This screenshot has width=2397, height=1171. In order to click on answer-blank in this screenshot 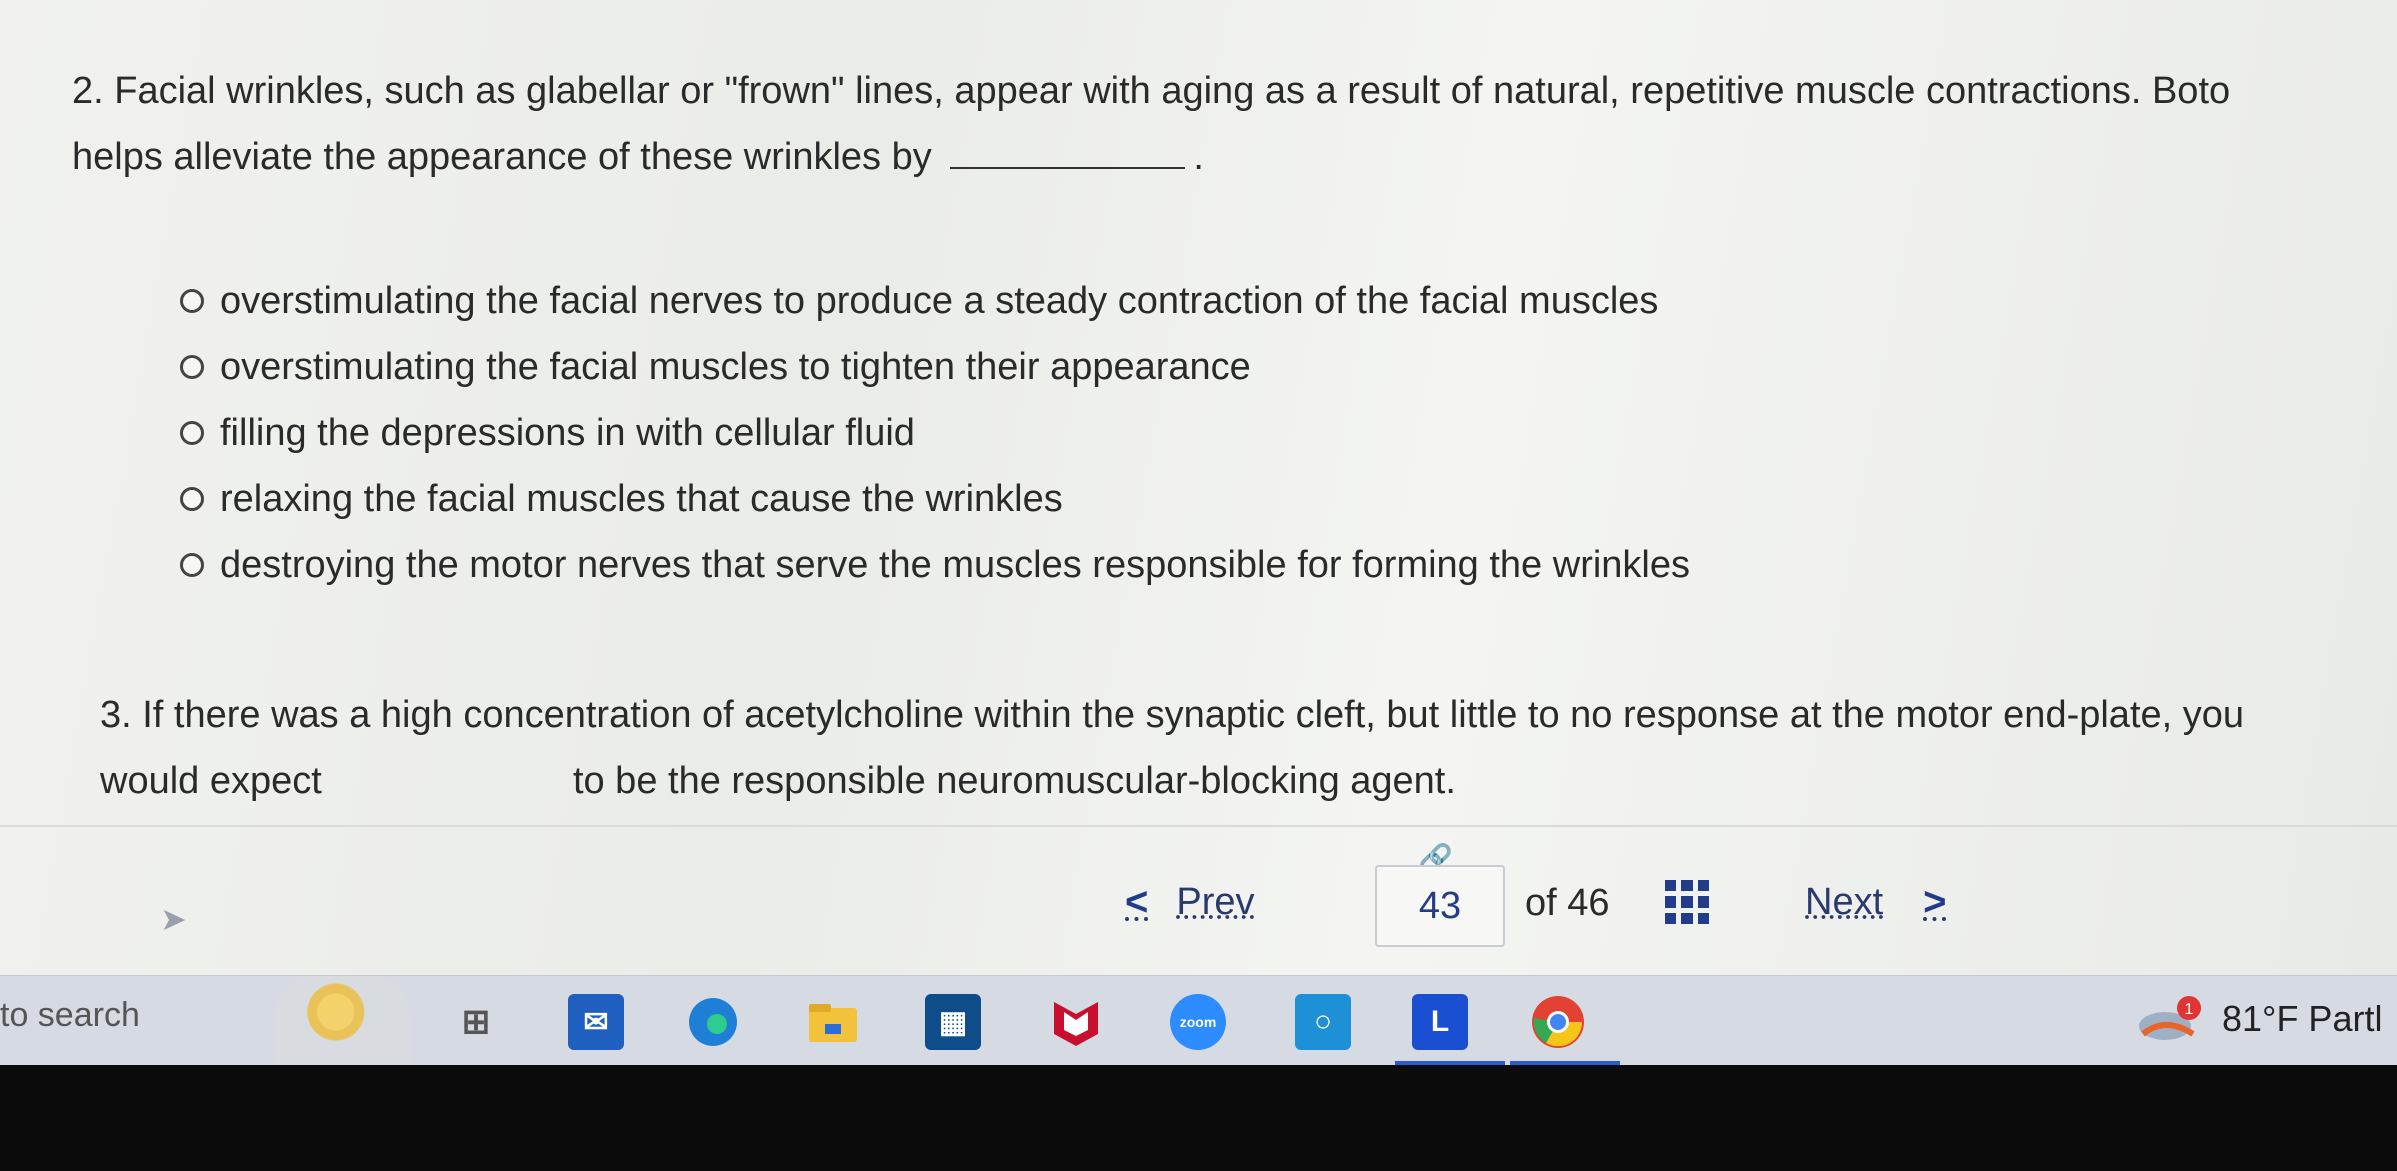, I will do `click(1068, 166)`.